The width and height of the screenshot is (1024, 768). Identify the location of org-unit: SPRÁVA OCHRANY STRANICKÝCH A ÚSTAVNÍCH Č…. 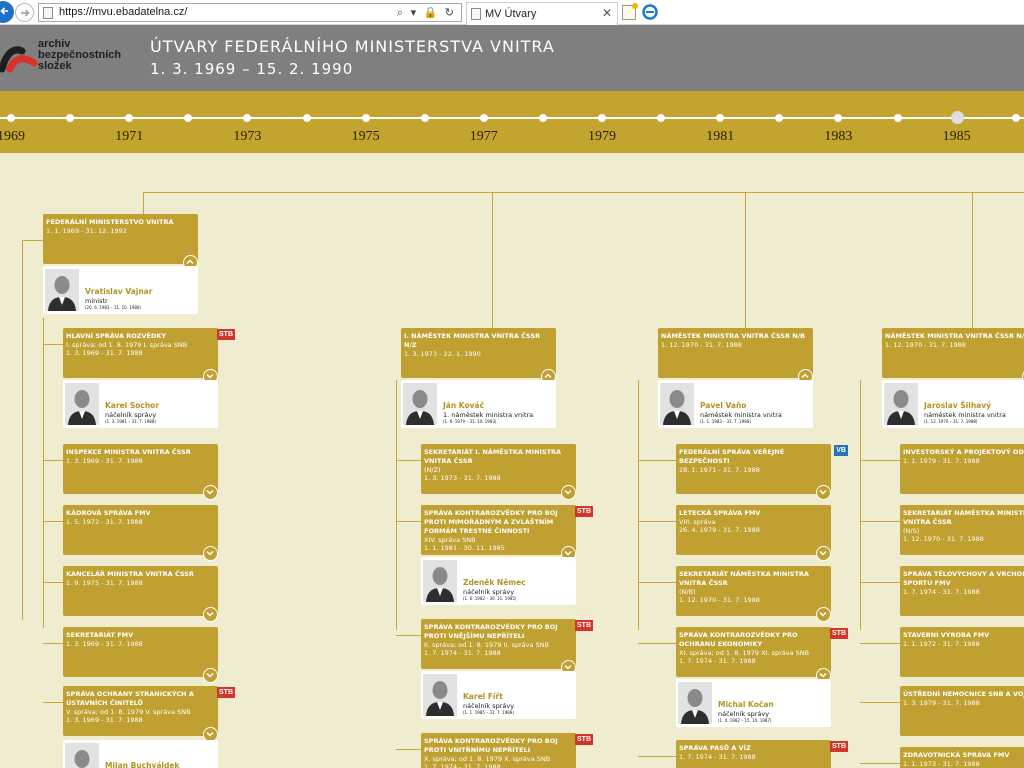
(149, 714).